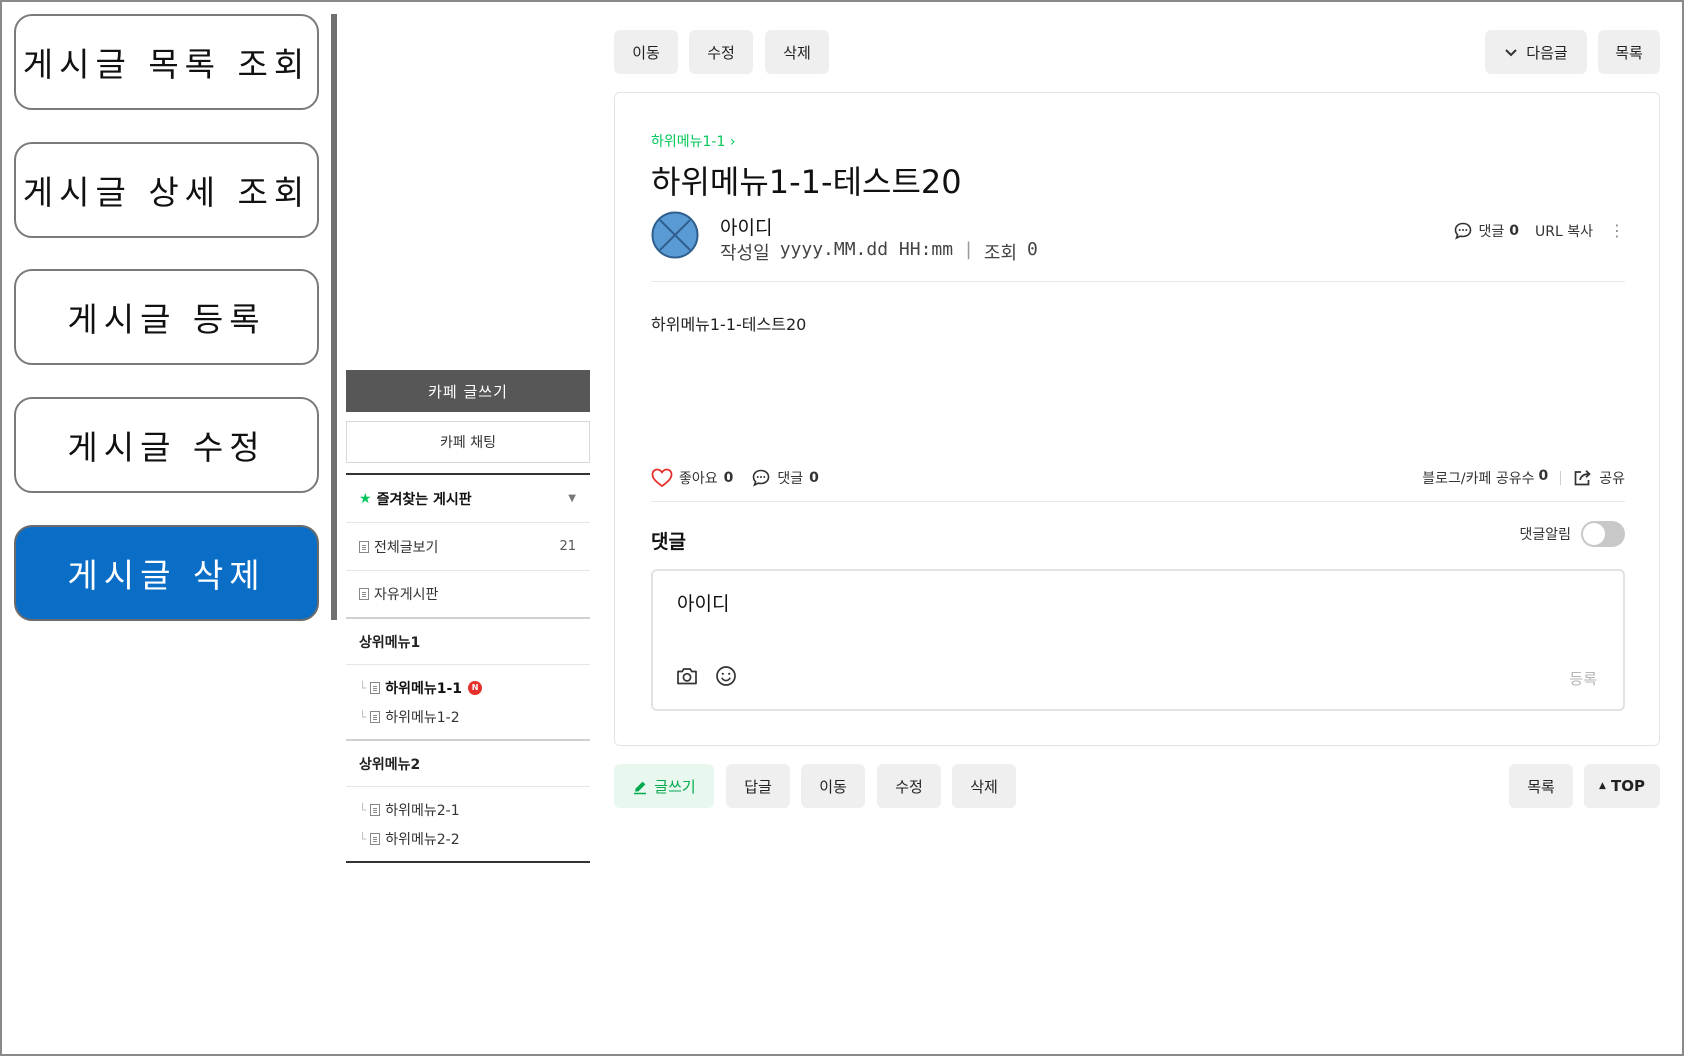  What do you see at coordinates (758, 786) in the screenshot?
I see `reply-button: 답글` at bounding box center [758, 786].